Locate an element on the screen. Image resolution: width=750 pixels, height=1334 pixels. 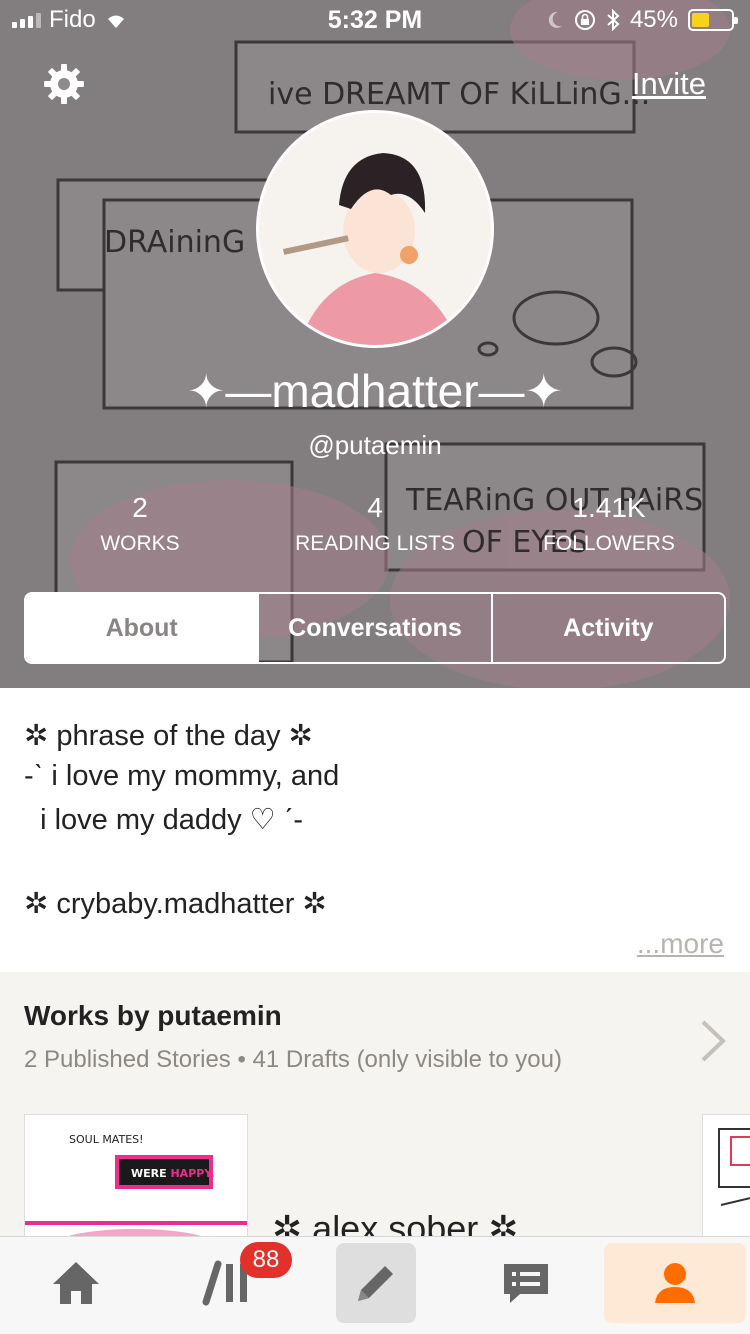
stat-works: 2 WORKS is located at coordinates (140, 524).